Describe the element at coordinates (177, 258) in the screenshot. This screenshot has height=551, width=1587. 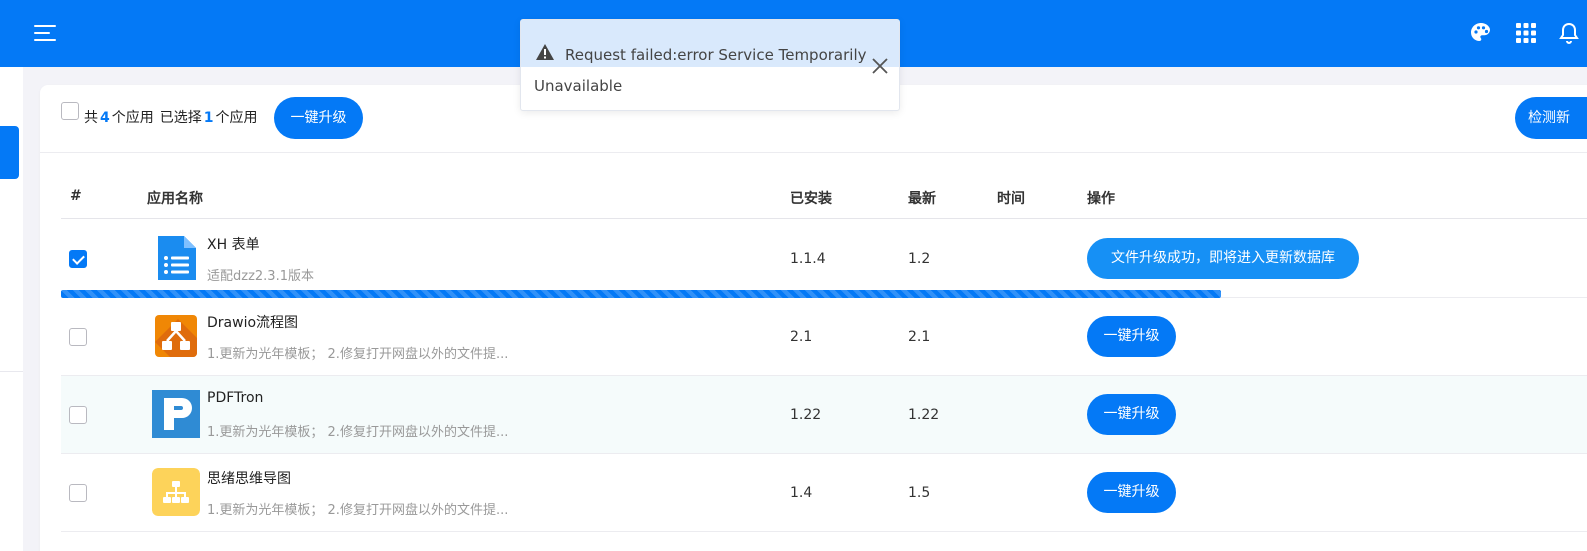
I see `form-app-icon` at that location.